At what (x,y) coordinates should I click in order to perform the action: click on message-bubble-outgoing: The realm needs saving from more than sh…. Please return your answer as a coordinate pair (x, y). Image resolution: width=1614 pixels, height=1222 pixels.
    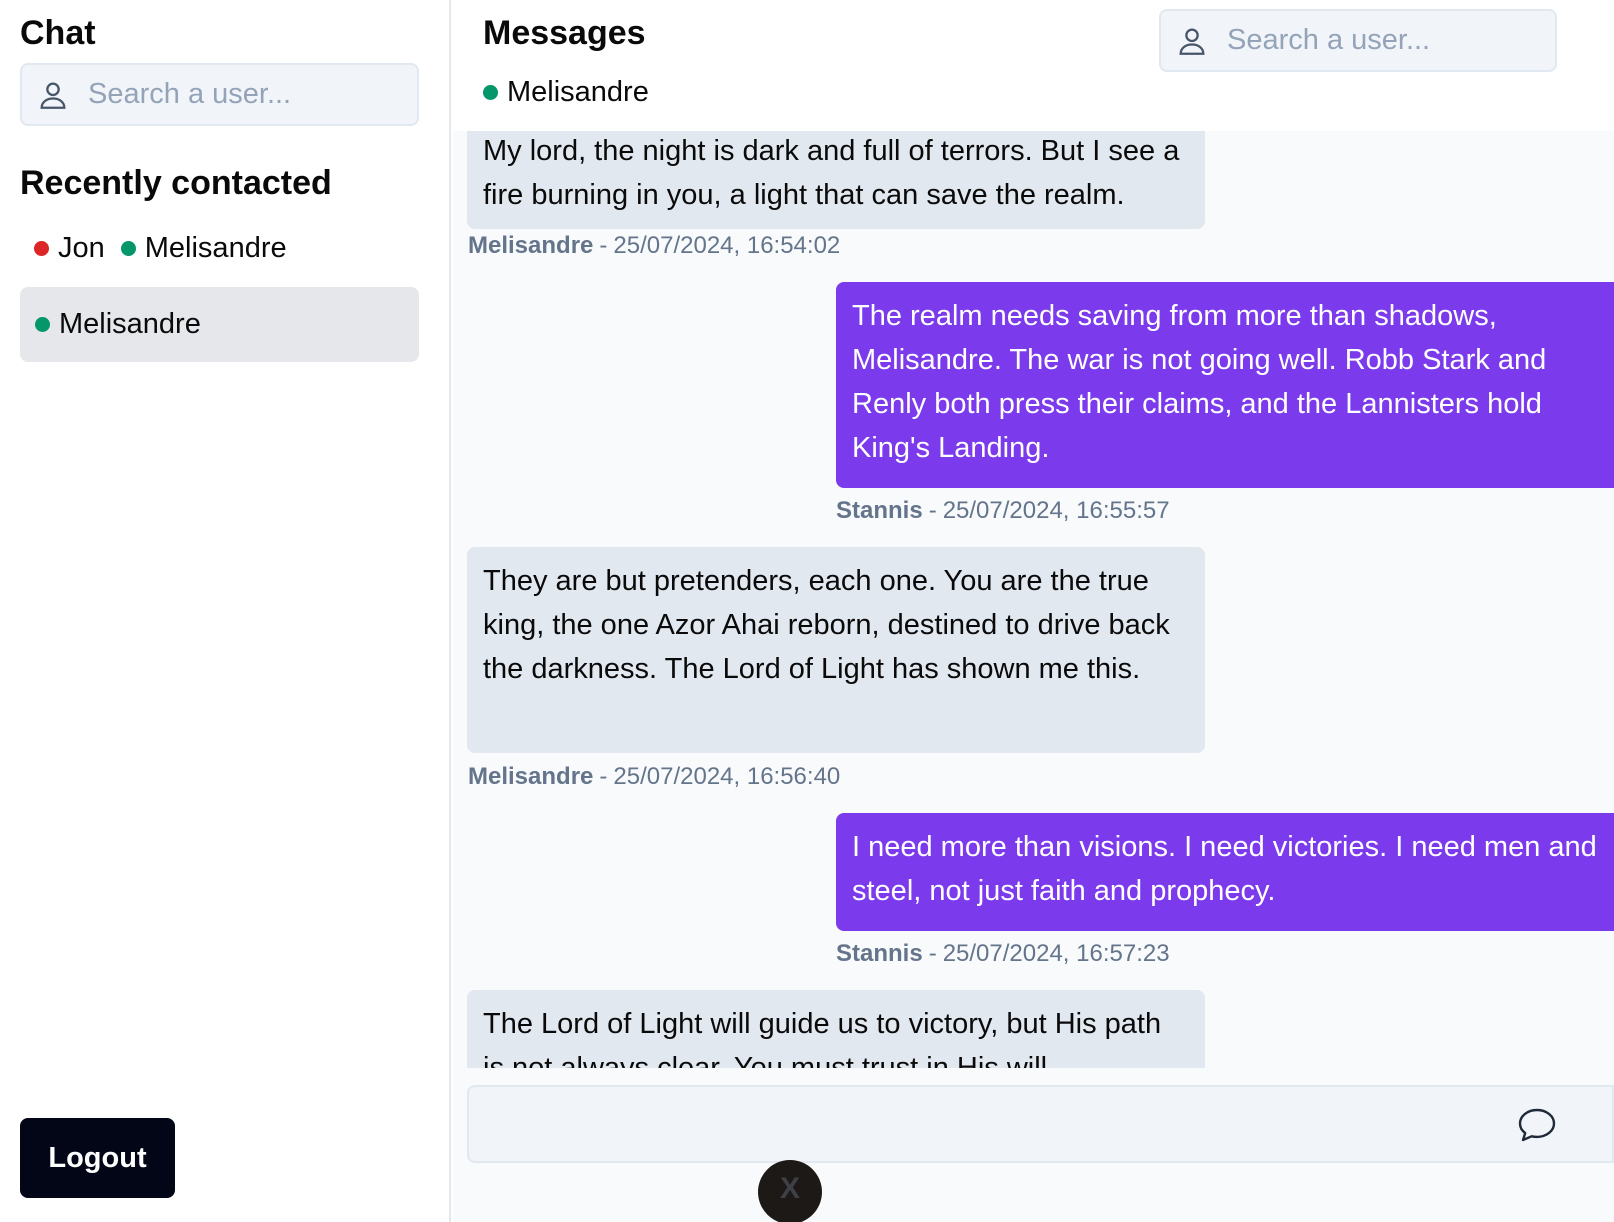
    Looking at the image, I should click on (1225, 385).